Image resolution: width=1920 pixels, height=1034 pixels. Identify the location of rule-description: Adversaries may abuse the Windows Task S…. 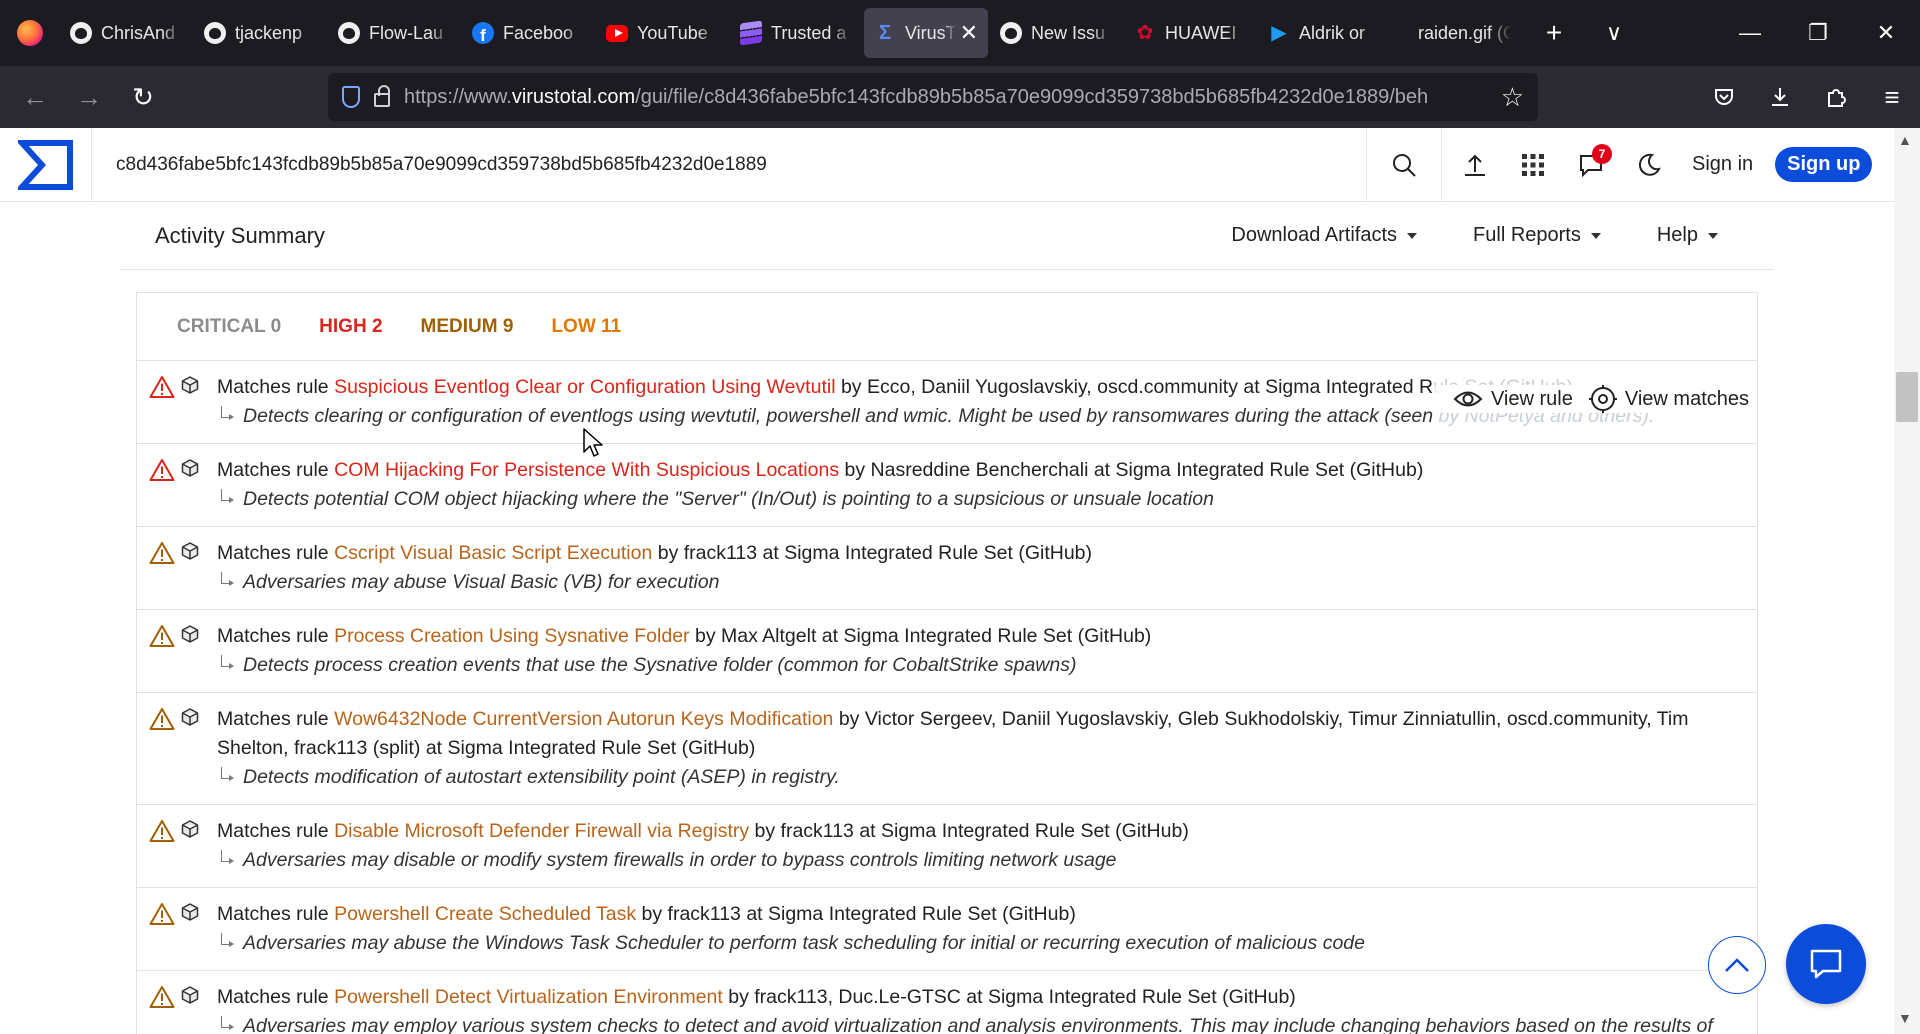
(972, 943).